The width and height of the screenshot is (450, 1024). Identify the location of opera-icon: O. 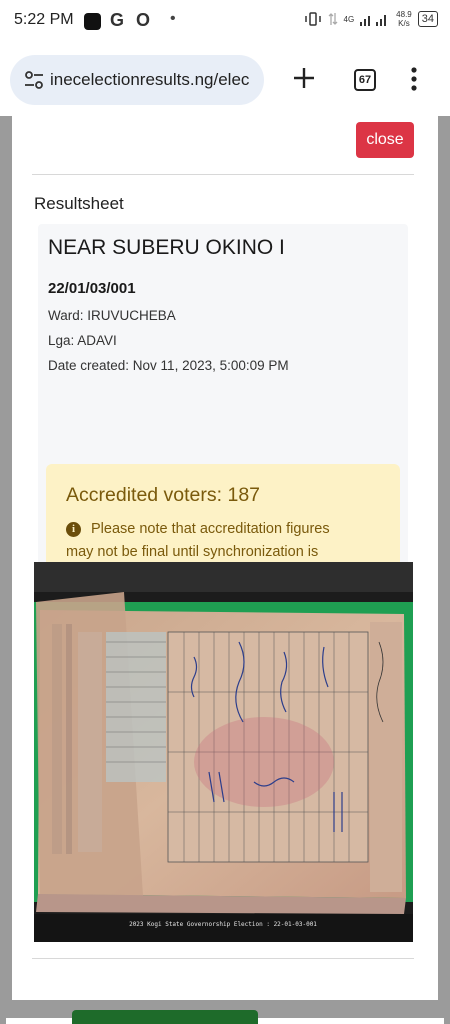
(143, 20).